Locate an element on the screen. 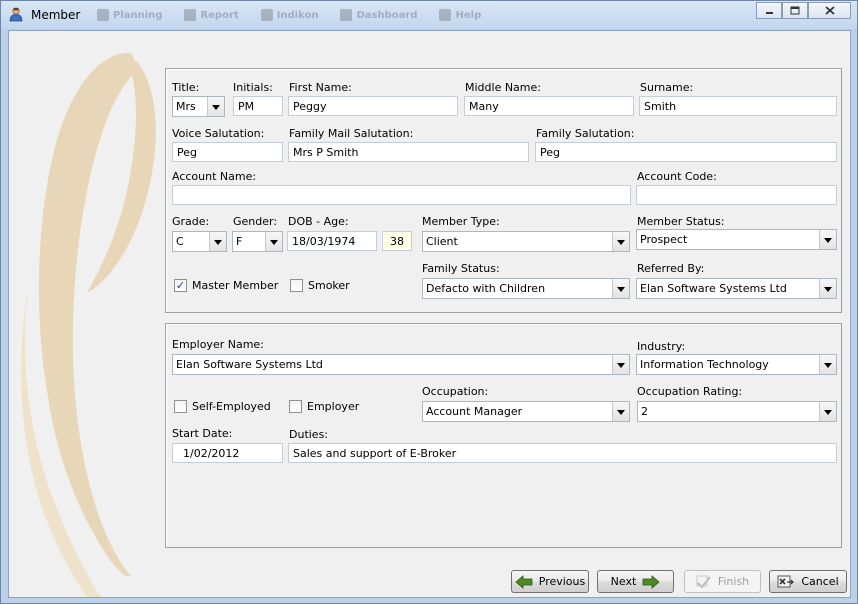  gender-label: Gender: is located at coordinates (255, 221).